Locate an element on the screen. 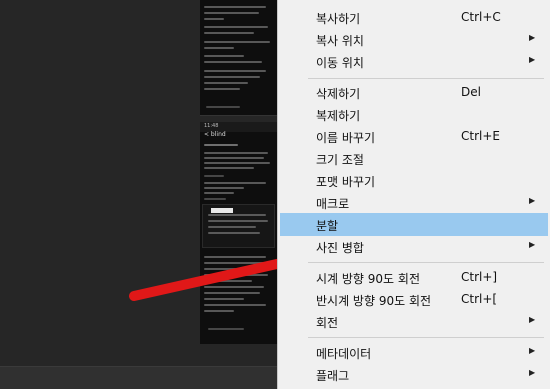 Image resolution: width=550 pixels, height=389 pixels. menu-item-복사하기: 복사하기 Ctrl+C is located at coordinates (414, 17).